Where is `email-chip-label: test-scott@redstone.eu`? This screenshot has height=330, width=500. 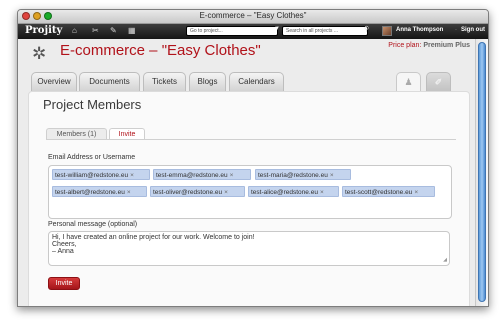 email-chip-label: test-scott@redstone.eu is located at coordinates (379, 192).